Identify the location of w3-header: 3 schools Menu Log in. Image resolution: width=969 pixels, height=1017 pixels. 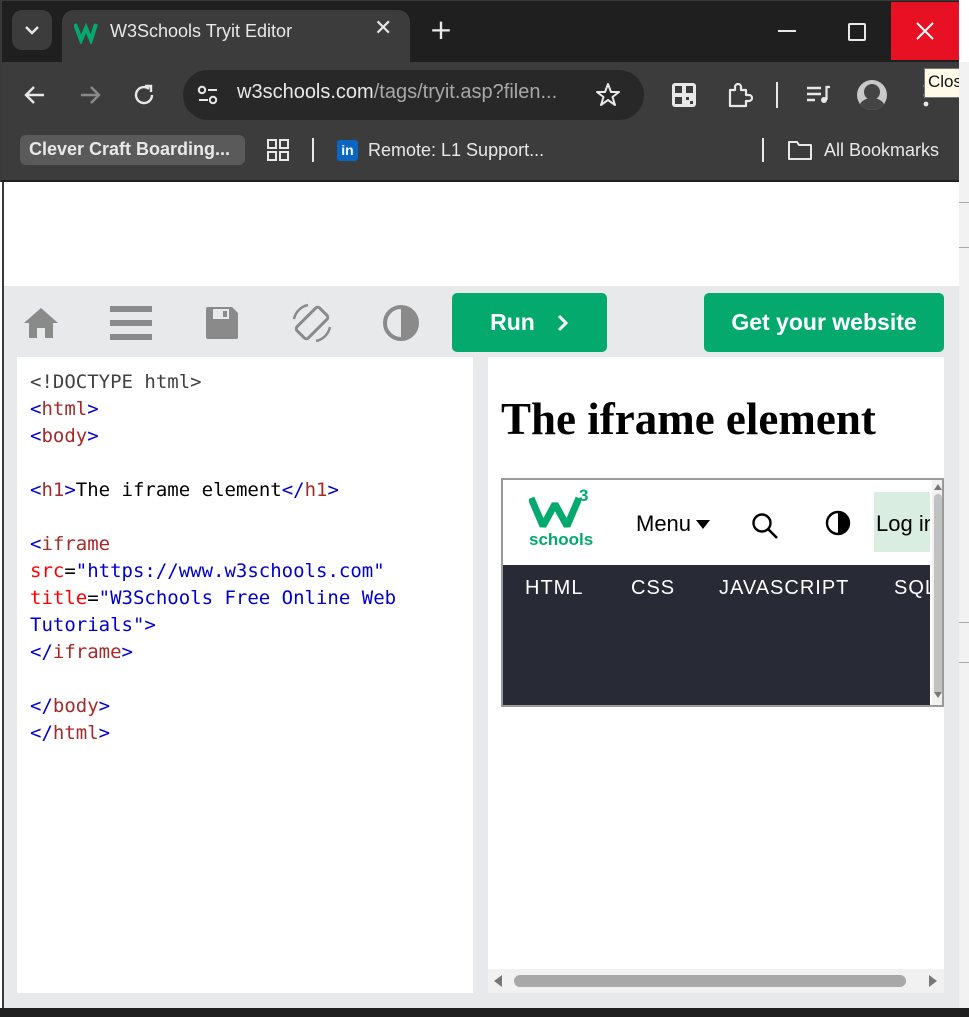
(716, 522).